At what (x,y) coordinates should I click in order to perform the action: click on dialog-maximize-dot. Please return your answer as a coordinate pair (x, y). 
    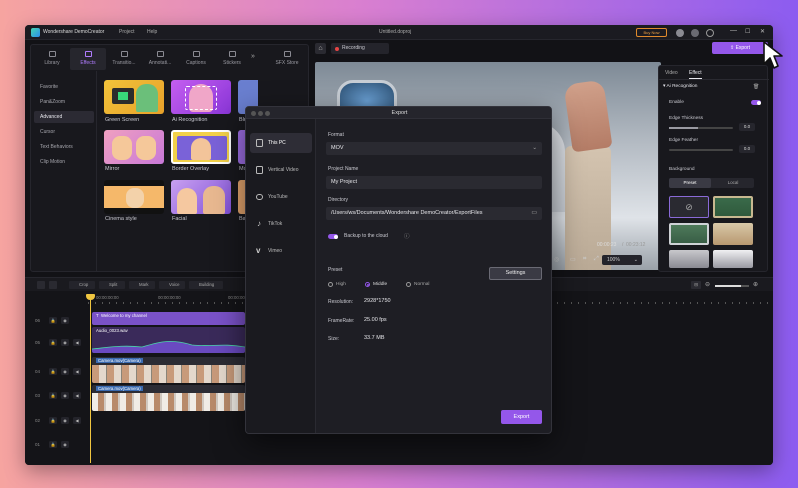
    Looking at the image, I should click on (267, 113).